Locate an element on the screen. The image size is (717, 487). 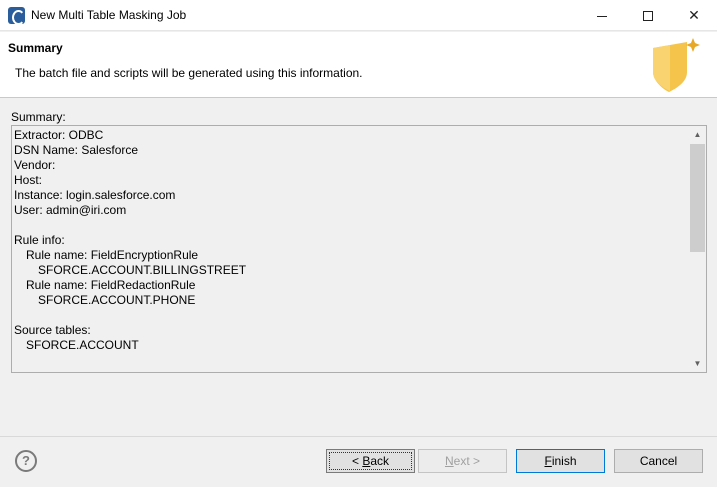
summary-line: Vendor: is located at coordinates (35, 165).